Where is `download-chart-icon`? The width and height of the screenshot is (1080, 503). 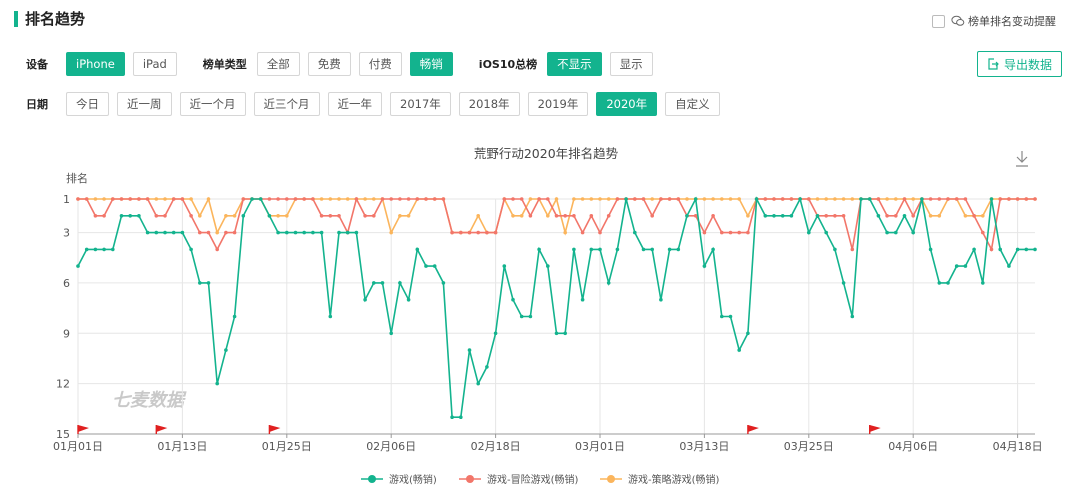 download-chart-icon is located at coordinates (1022, 159).